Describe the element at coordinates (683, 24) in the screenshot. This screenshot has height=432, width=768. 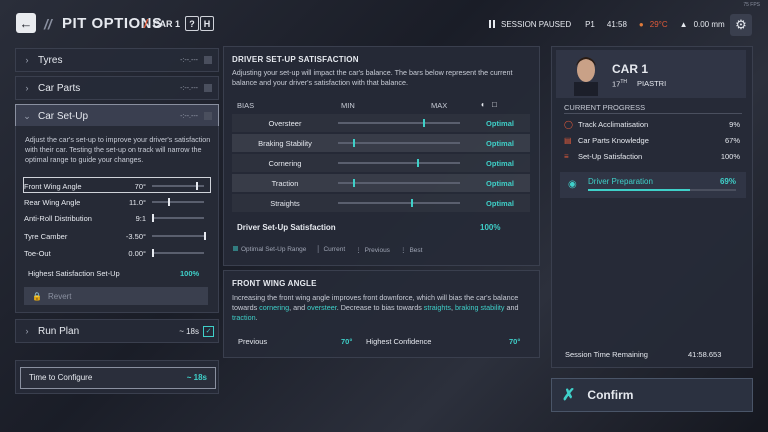
I see `rain-icon: ▲` at that location.